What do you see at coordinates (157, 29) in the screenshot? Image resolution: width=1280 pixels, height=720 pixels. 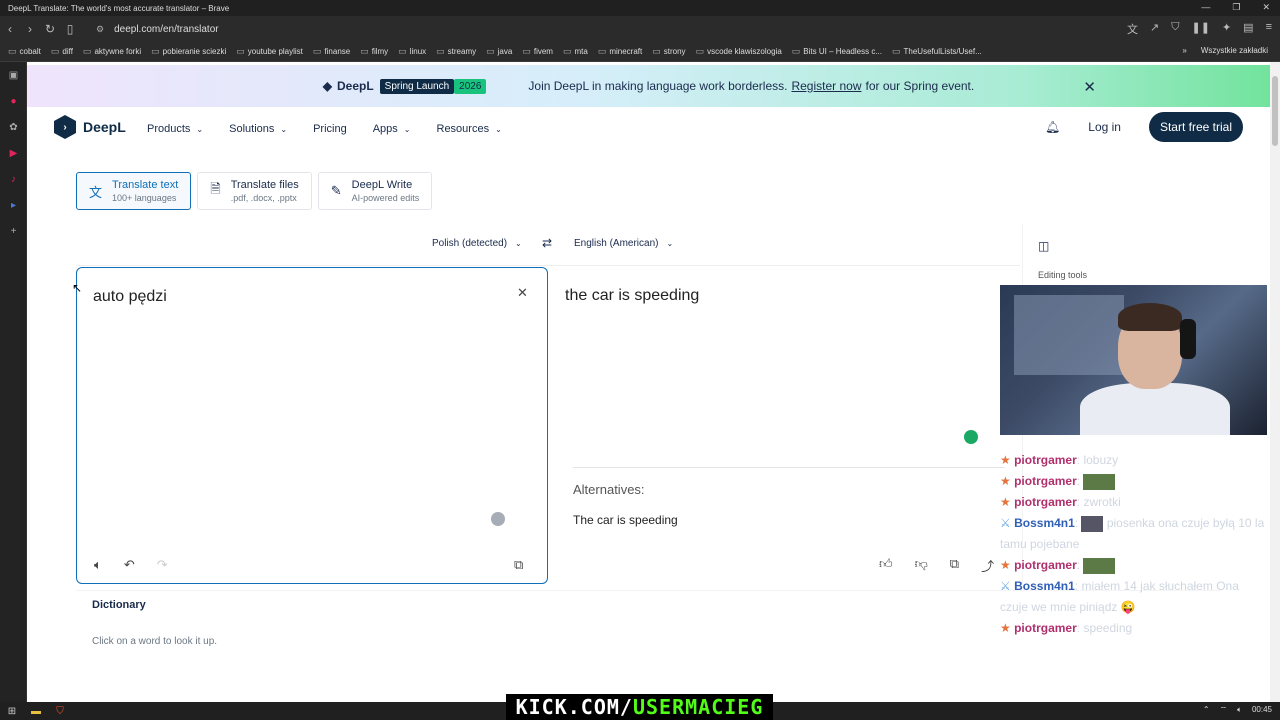 I see `address-bar: ⚙ deepl.com/en/translator` at bounding box center [157, 29].